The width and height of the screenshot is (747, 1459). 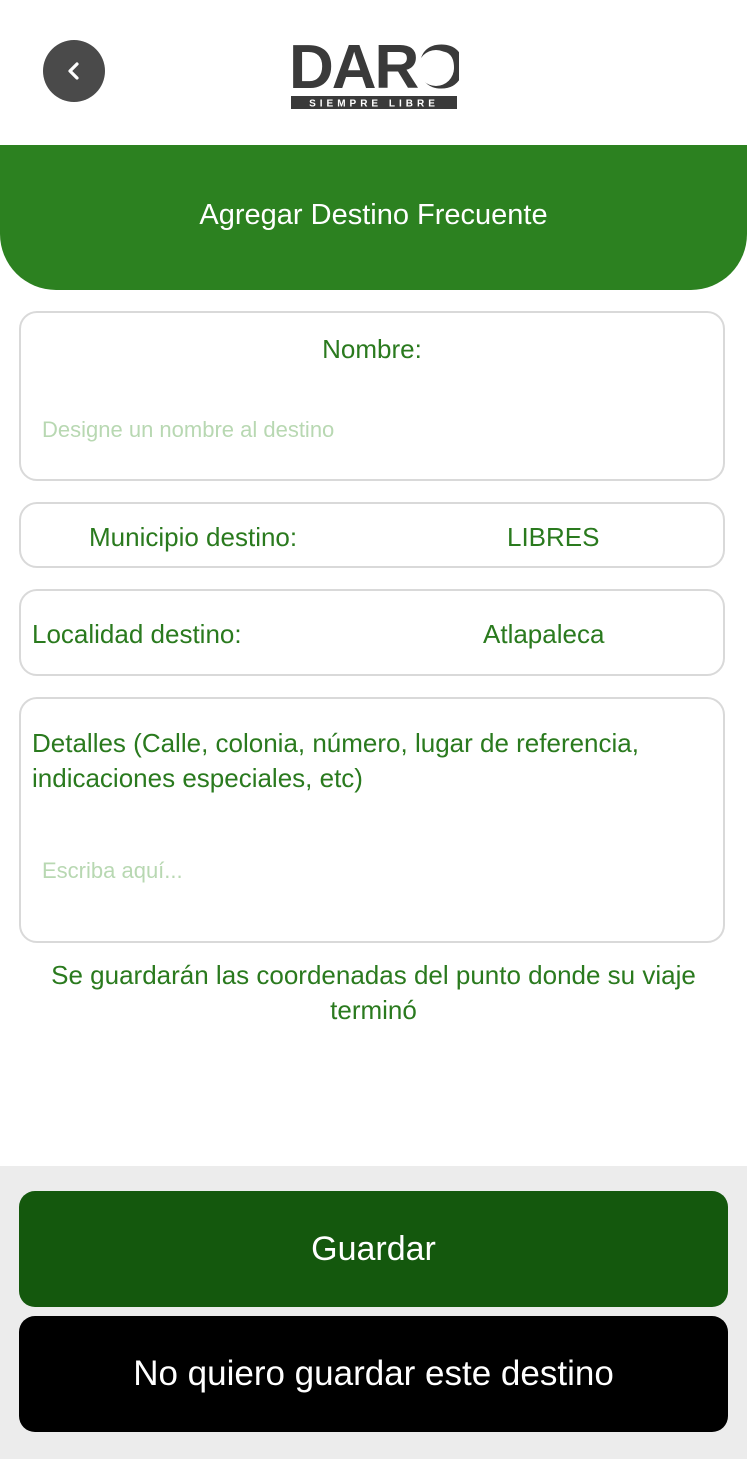 I want to click on daro-logo: DARO SIEMPRE LIBRE, so click(x=374, y=71).